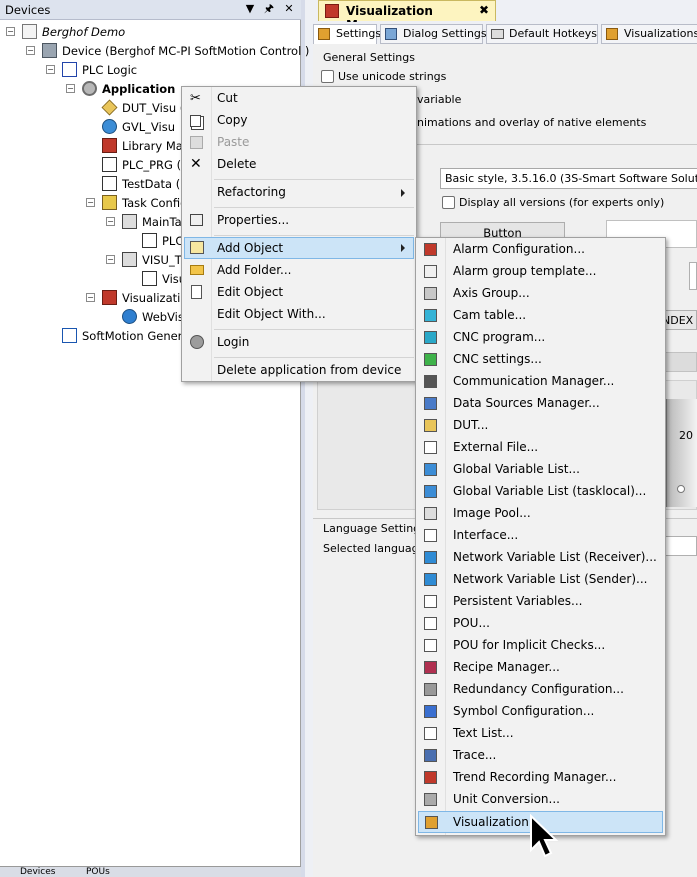 The width and height of the screenshot is (697, 877). Describe the element at coordinates (69, 69) in the screenshot. I see `plc-logic-icon` at that location.